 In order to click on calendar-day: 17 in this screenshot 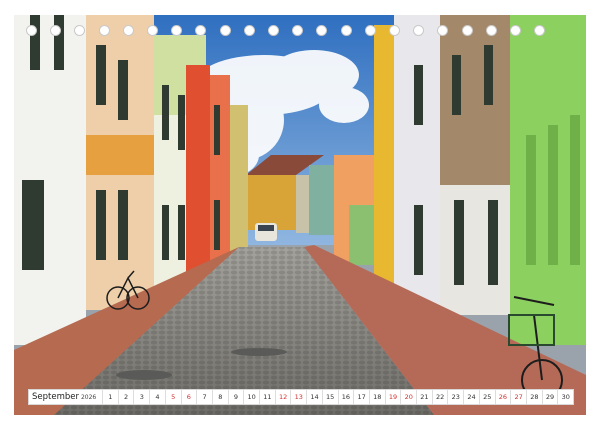, I will do `click(361, 397)`.